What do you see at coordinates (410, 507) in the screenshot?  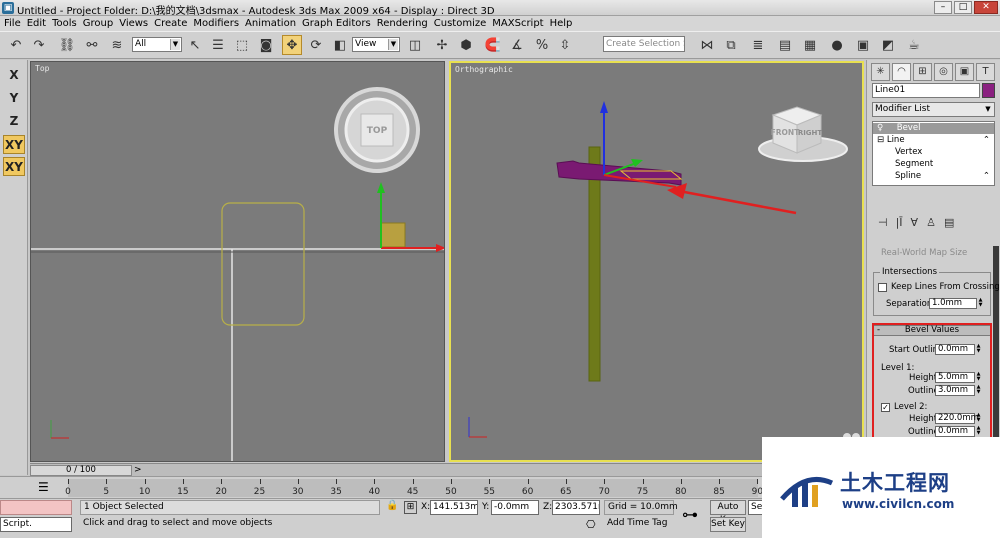 I see `absolute-mode-icon: ⊞` at bounding box center [410, 507].